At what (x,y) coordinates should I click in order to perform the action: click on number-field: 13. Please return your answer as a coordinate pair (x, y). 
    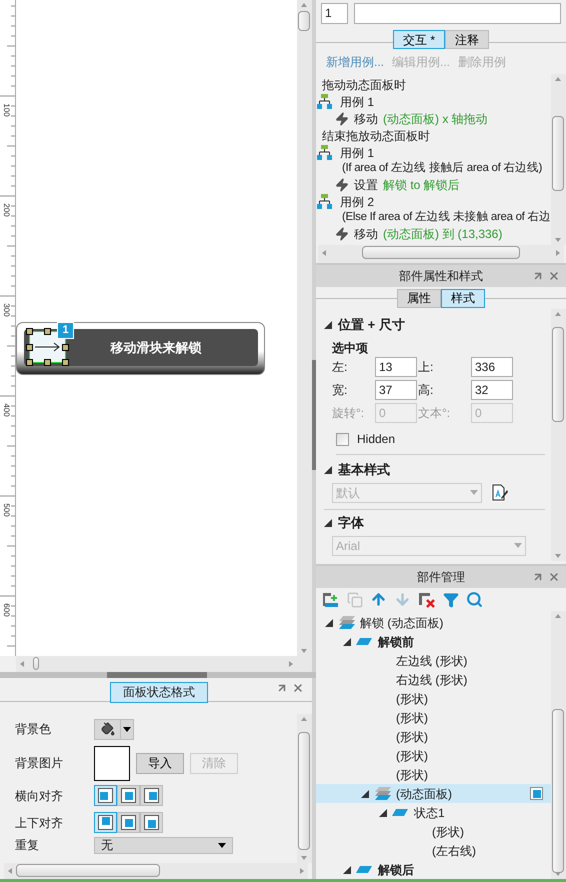
    Looking at the image, I should click on (396, 366).